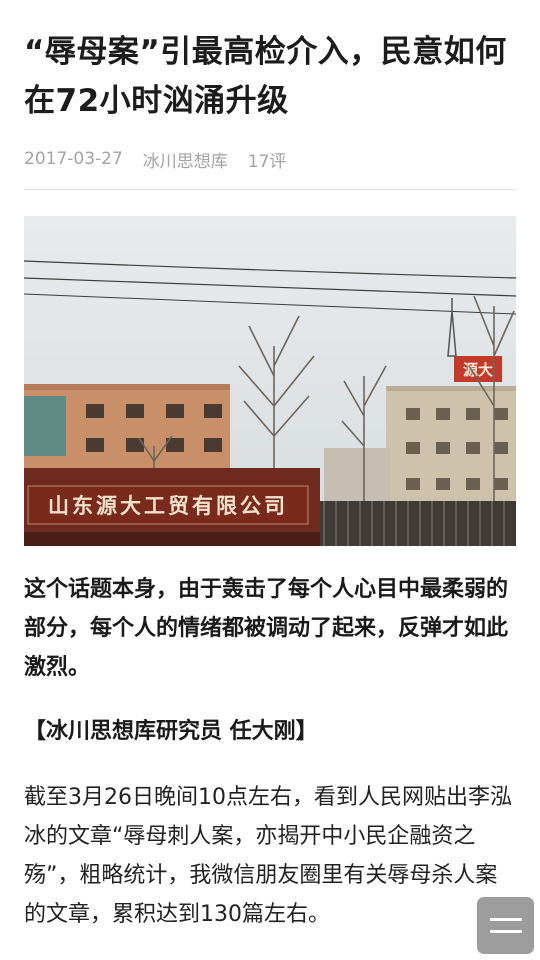 The width and height of the screenshot is (540, 960). What do you see at coordinates (505, 925) in the screenshot?
I see `floating-menu-button` at bounding box center [505, 925].